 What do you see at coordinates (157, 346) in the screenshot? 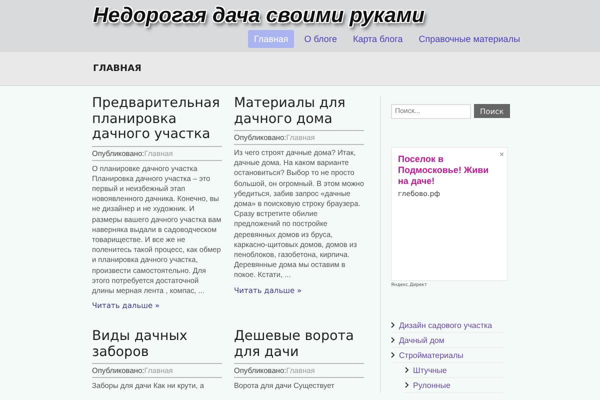
I see `post-title: Виды дачных заборов` at bounding box center [157, 346].